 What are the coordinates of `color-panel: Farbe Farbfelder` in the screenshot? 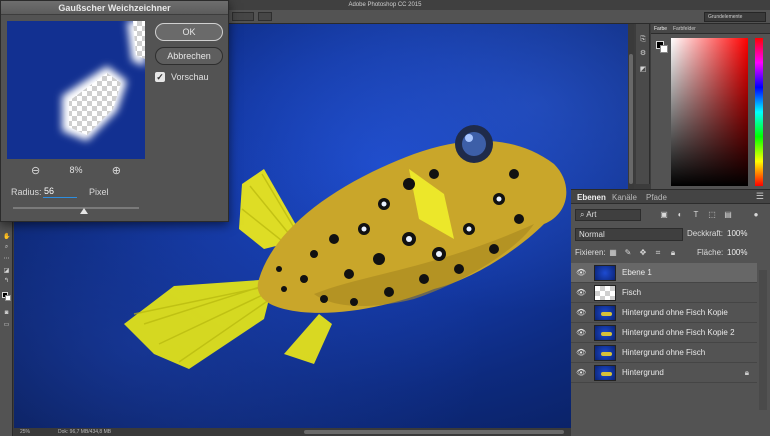 It's located at (710, 108).